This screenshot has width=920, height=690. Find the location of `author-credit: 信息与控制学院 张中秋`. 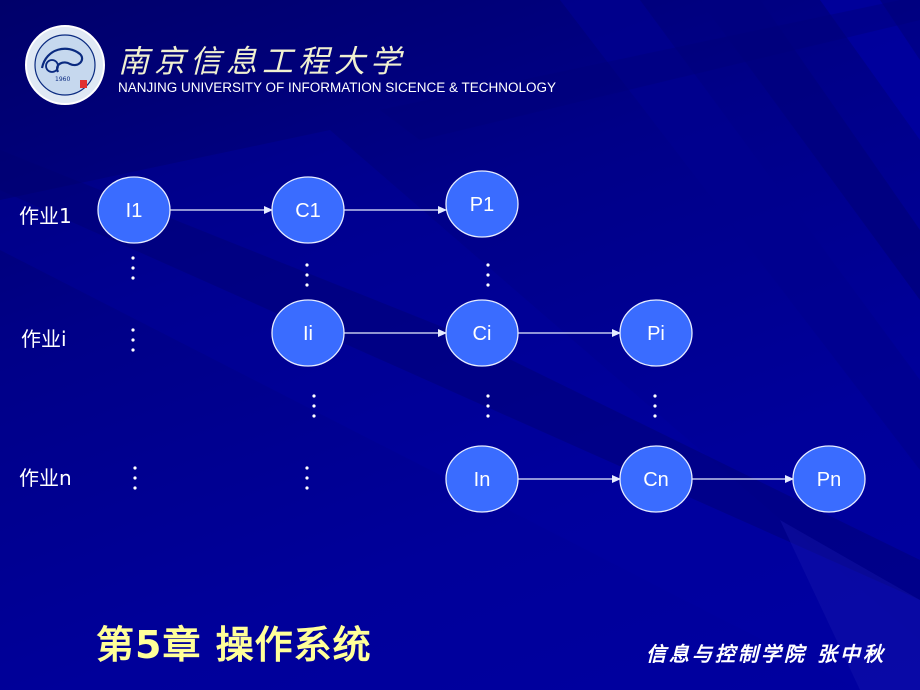

author-credit: 信息与控制学院 张中秋 is located at coordinates (766, 654).